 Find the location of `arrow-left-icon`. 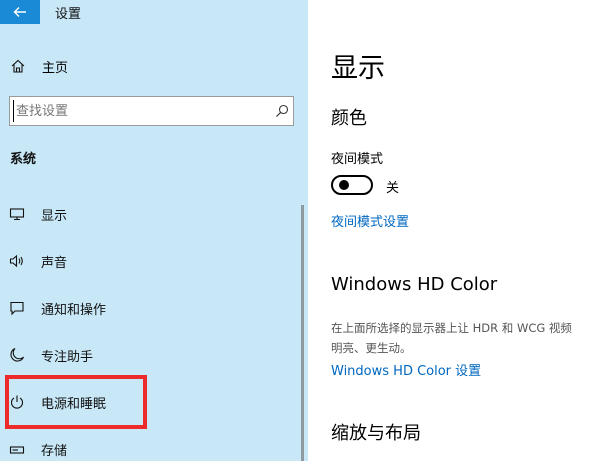

arrow-left-icon is located at coordinates (19, 12).